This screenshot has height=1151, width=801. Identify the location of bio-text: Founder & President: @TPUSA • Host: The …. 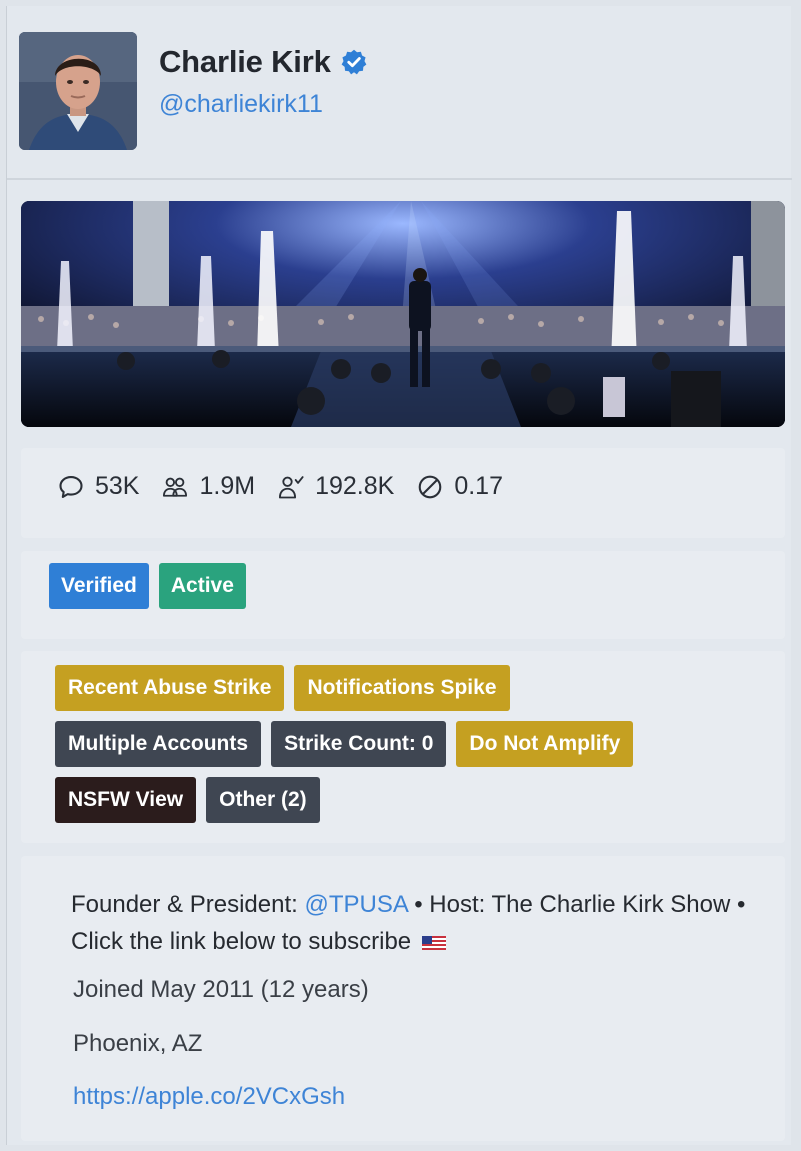
(411, 923).